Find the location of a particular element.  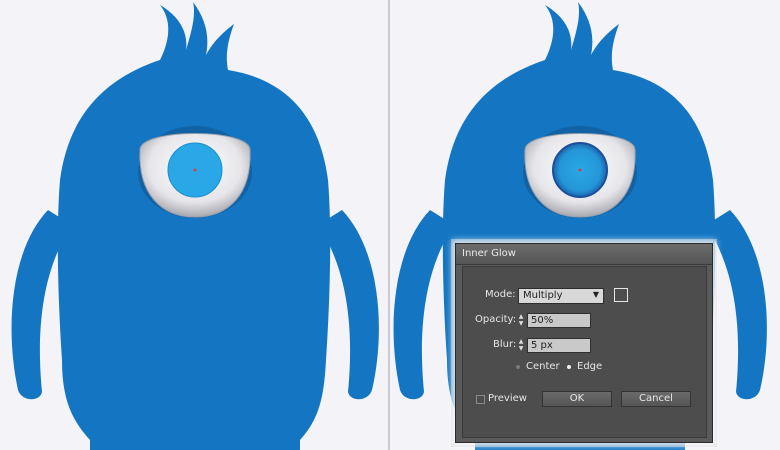

center-label: Center is located at coordinates (543, 366).